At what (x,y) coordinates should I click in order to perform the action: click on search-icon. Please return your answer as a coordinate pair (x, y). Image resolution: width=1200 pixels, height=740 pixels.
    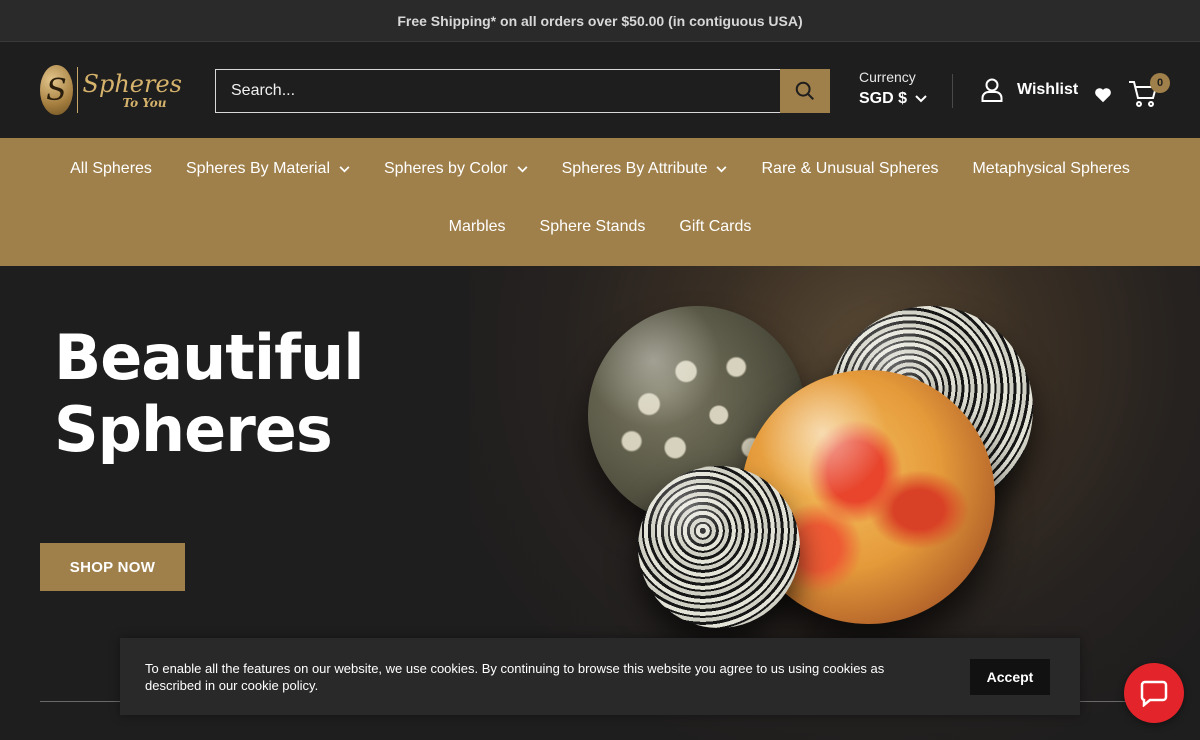
    Looking at the image, I should click on (804, 90).